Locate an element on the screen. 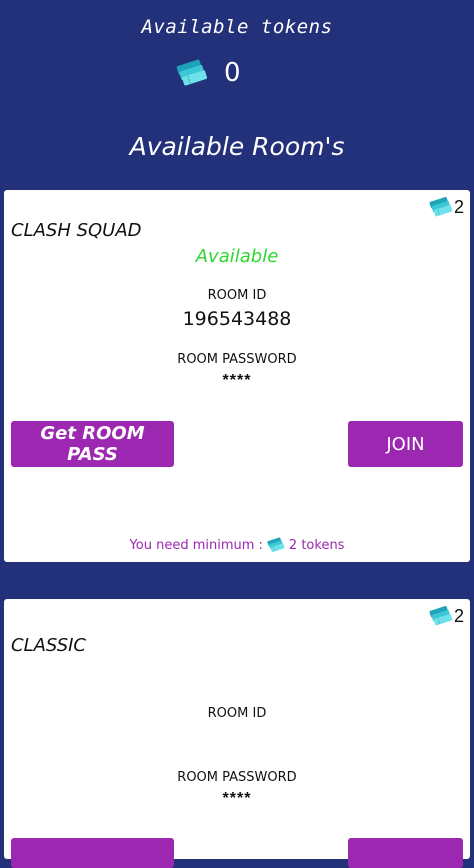 This screenshot has height=868, width=474. join-button: JOIN is located at coordinates (405, 444).